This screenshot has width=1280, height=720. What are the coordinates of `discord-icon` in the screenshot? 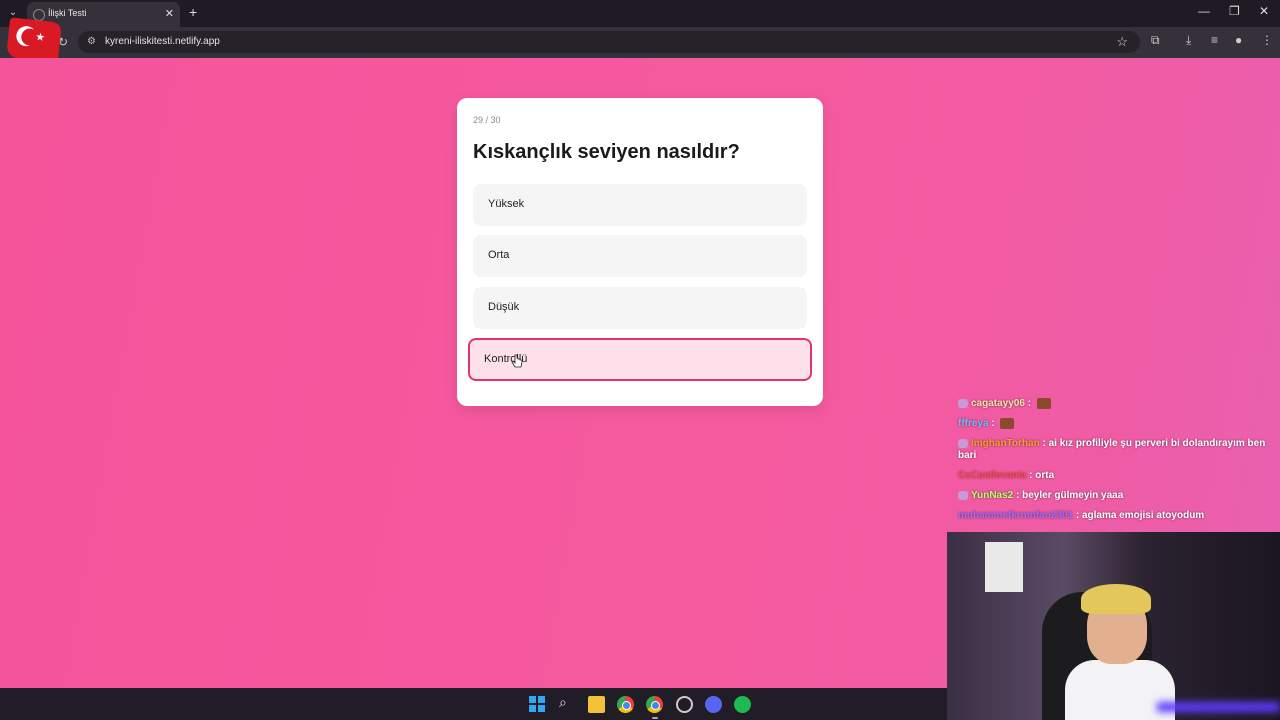 It's located at (713, 704).